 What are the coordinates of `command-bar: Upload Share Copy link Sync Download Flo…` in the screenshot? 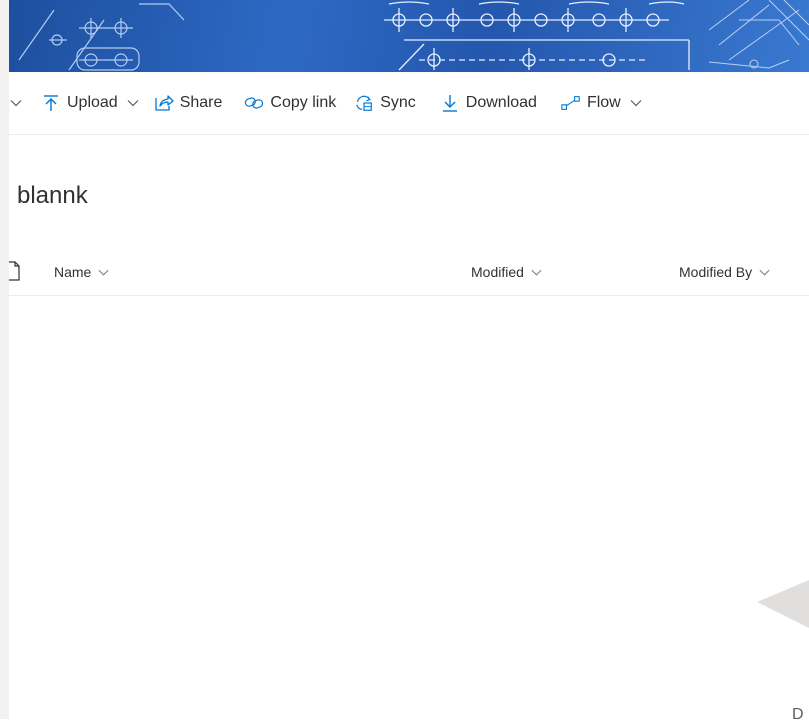 It's located at (409, 103).